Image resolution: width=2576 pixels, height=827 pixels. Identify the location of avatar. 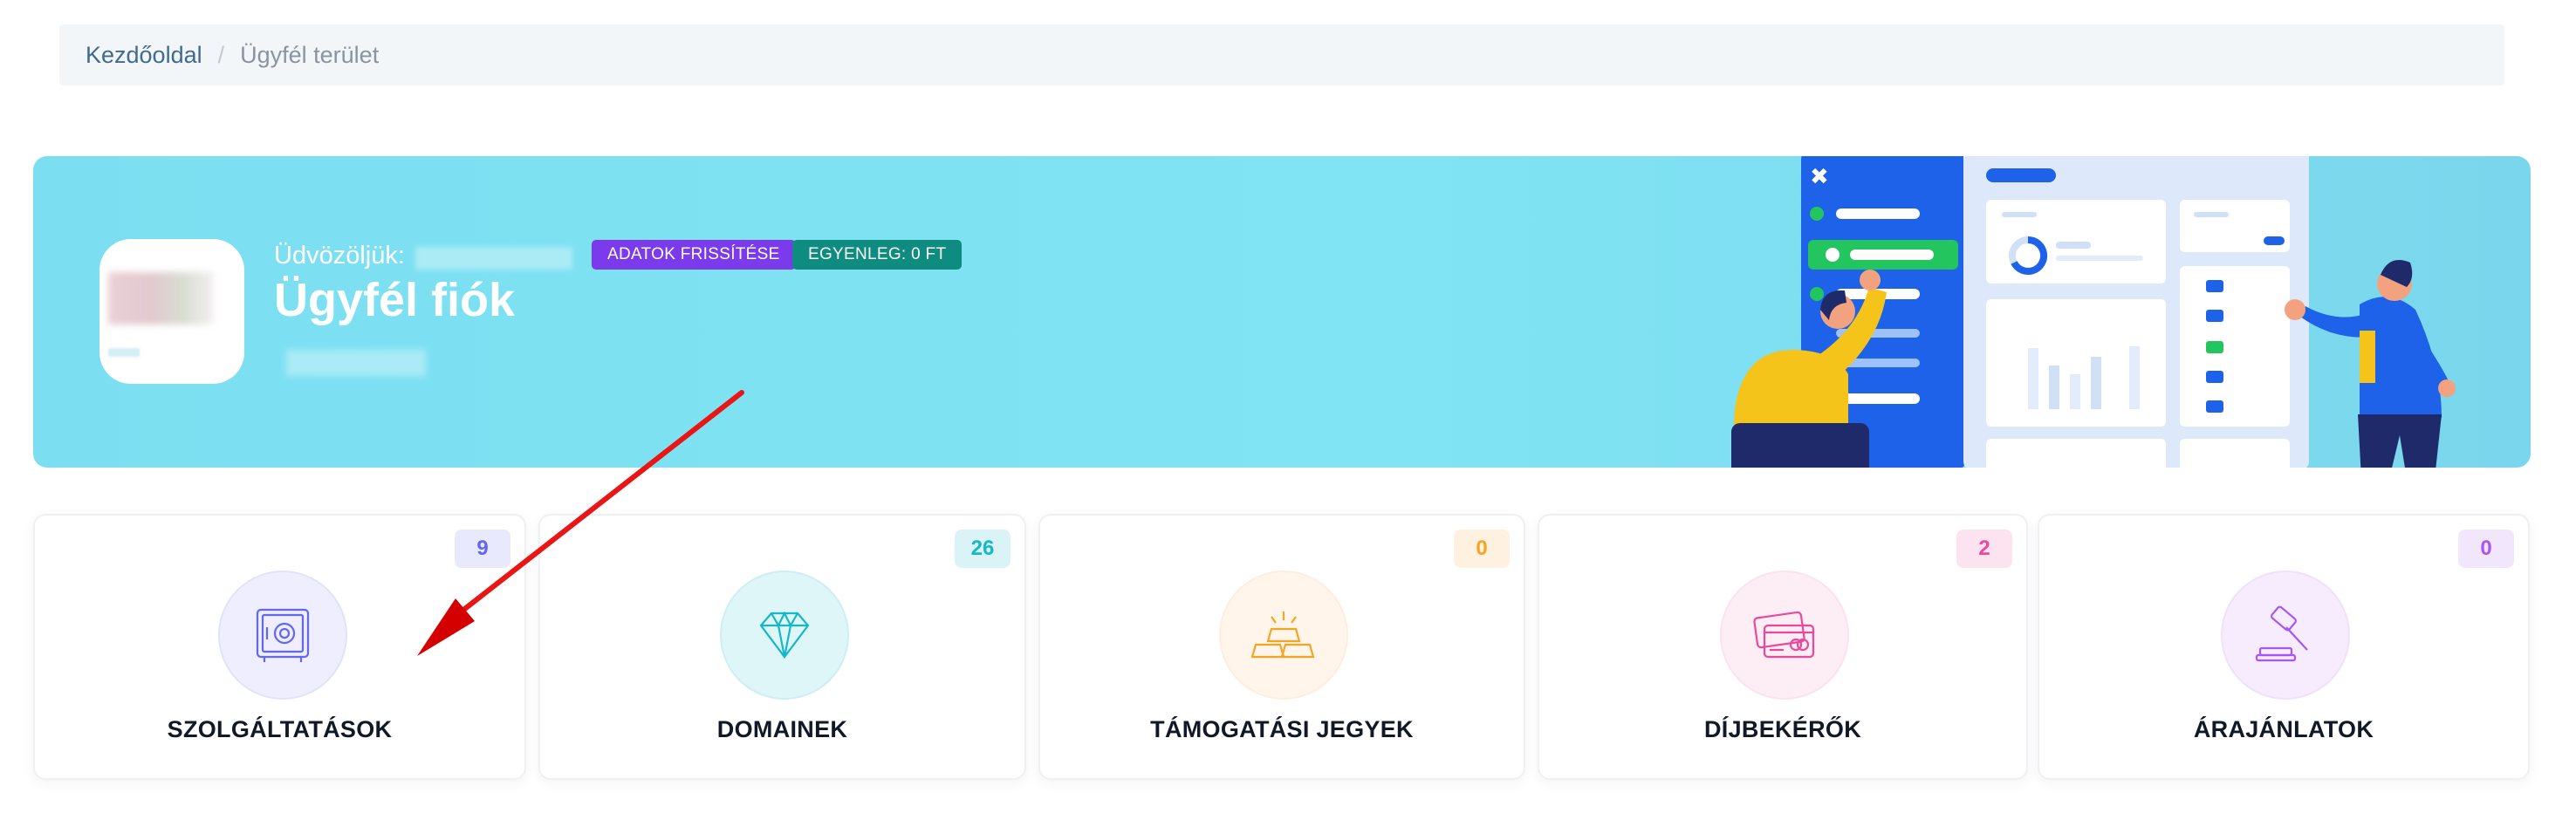
(171, 311).